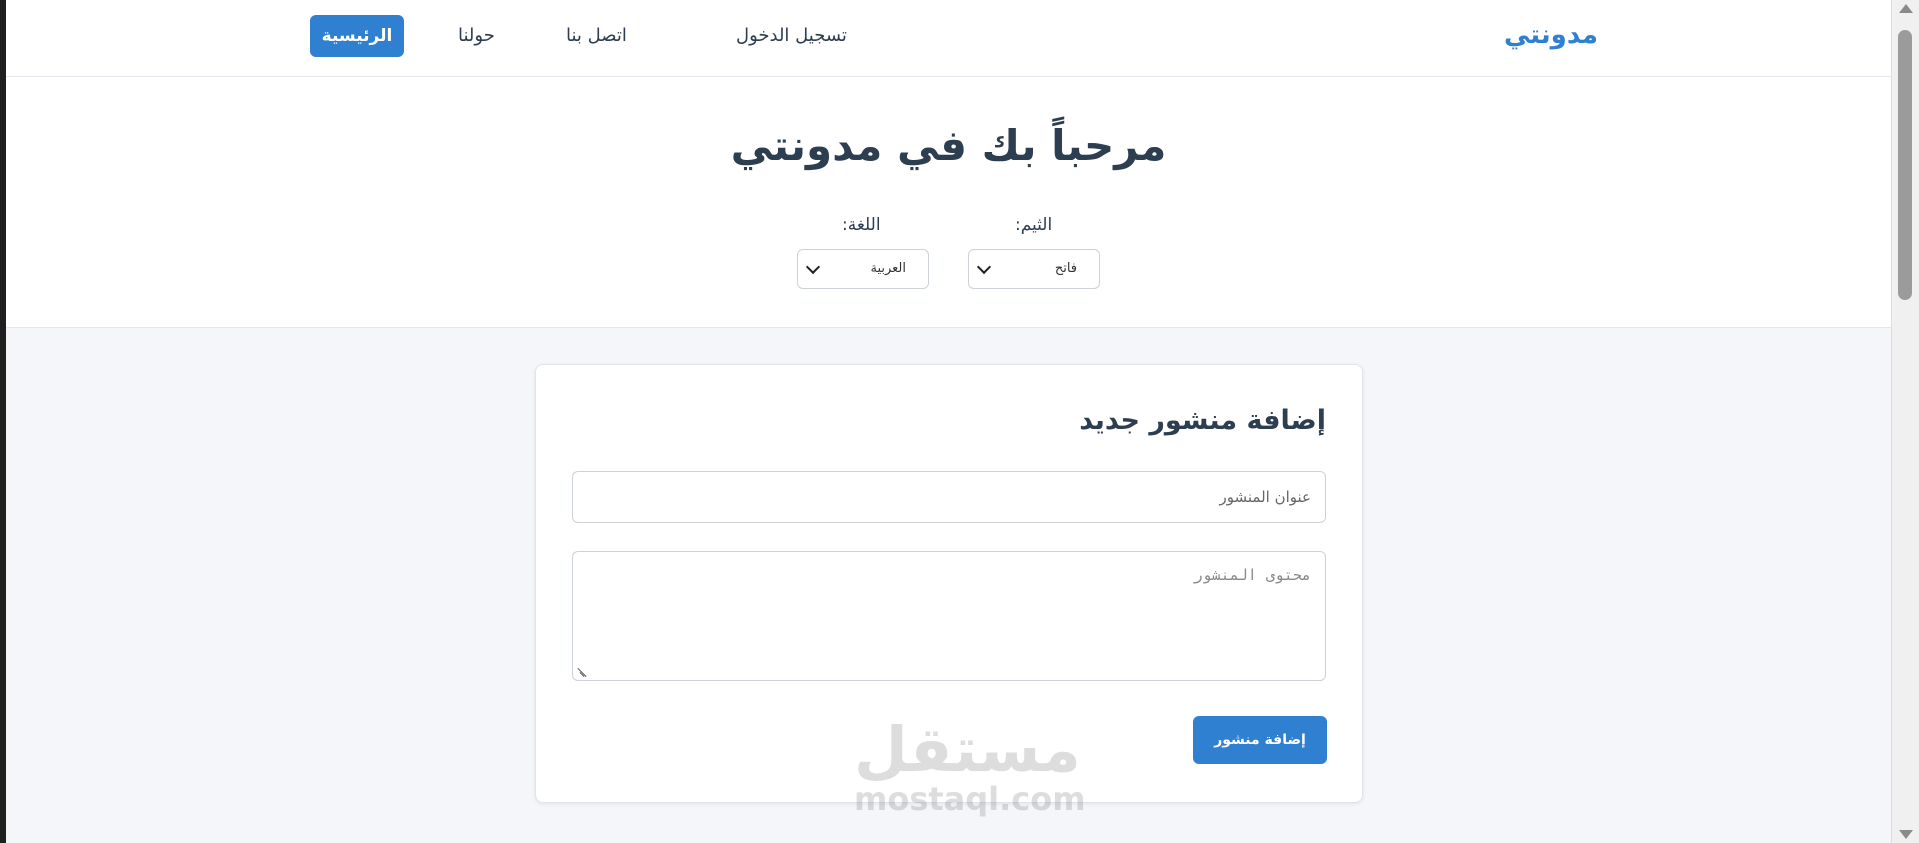 The image size is (1919, 843). I want to click on nav-link-contact: اتصل بنا, so click(596, 35).